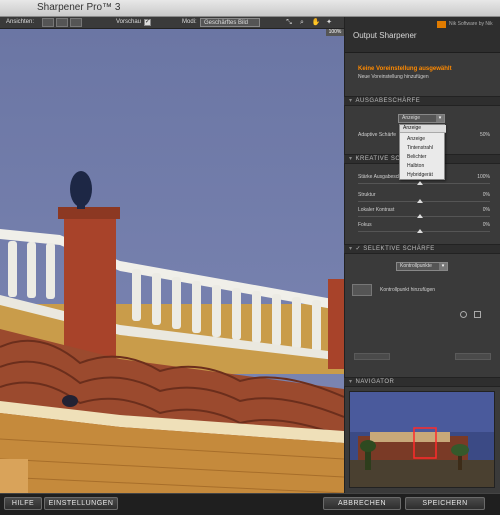  Describe the element at coordinates (473, 356) in the screenshot. I see `disabled-right-button` at that location.